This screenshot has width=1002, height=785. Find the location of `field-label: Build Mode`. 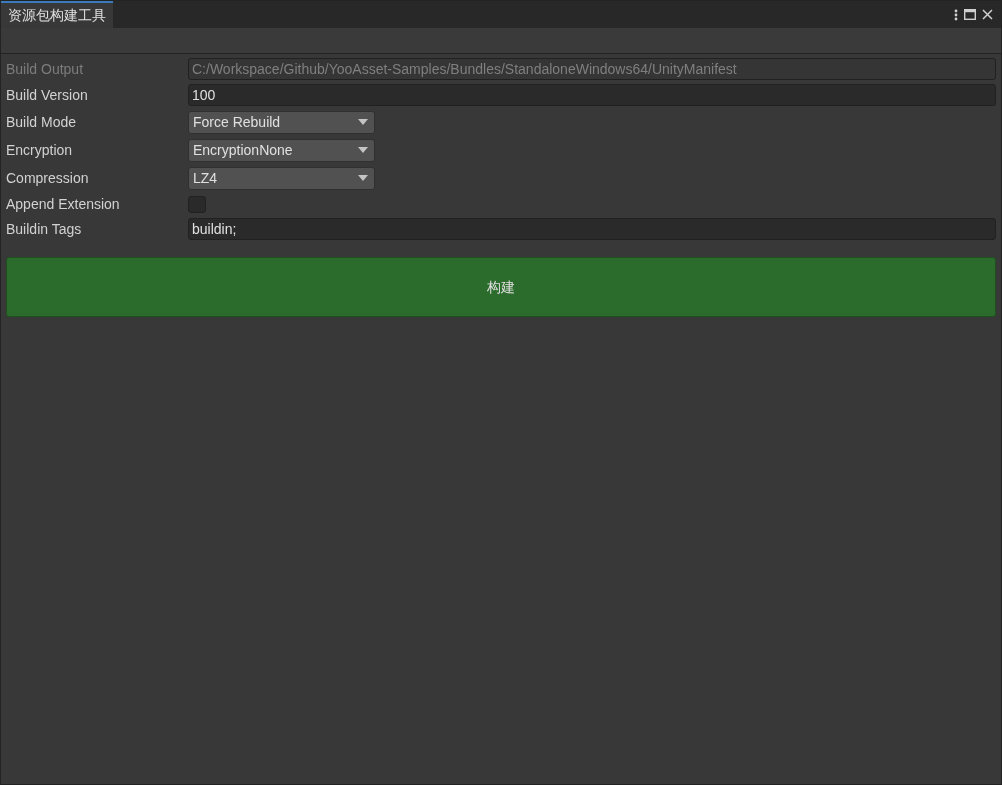

field-label: Build Mode is located at coordinates (42, 122).